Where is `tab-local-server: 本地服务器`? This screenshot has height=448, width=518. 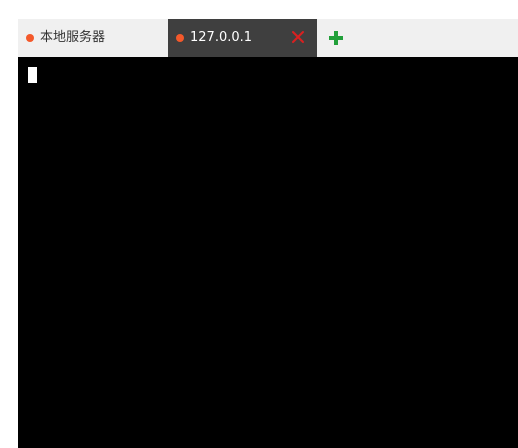 tab-local-server: 本地服务器 is located at coordinates (93, 38).